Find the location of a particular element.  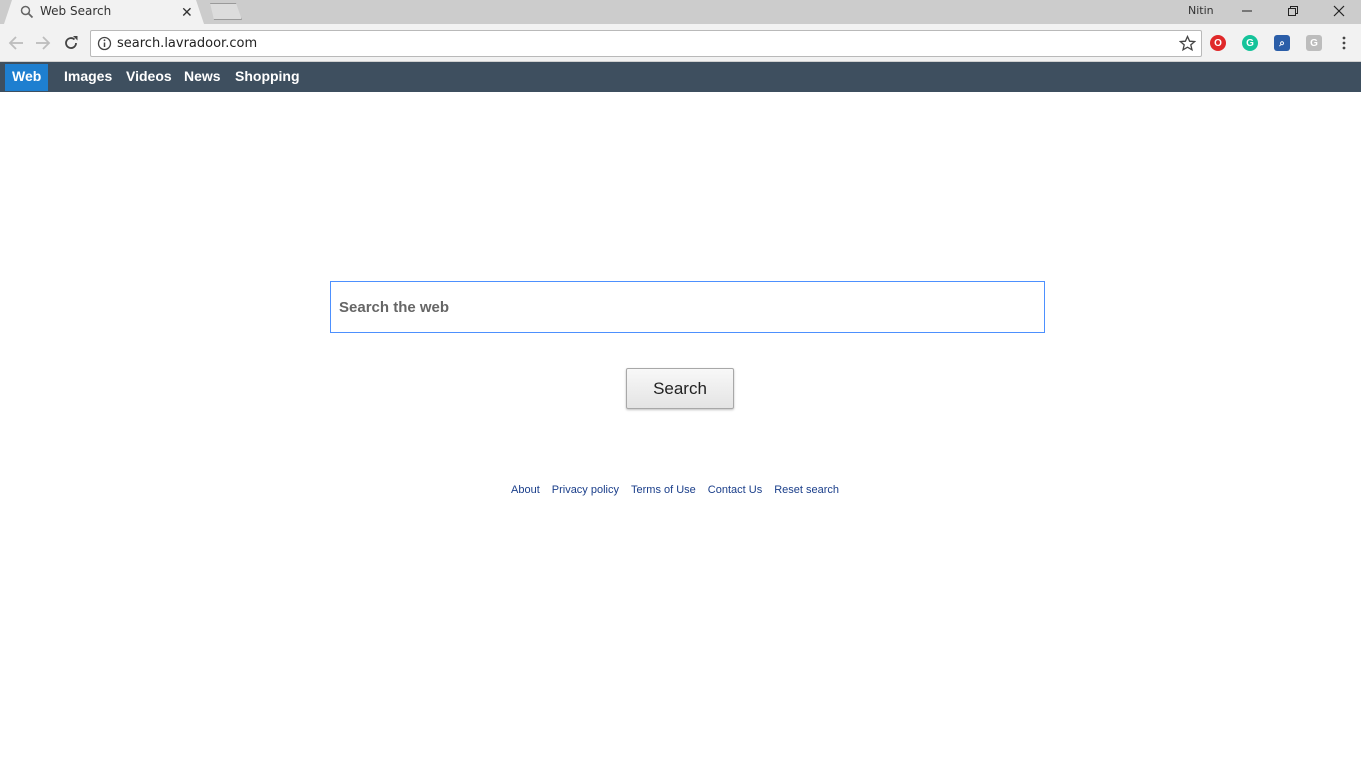

footer-link-reset-search: Reset search is located at coordinates (806, 491).